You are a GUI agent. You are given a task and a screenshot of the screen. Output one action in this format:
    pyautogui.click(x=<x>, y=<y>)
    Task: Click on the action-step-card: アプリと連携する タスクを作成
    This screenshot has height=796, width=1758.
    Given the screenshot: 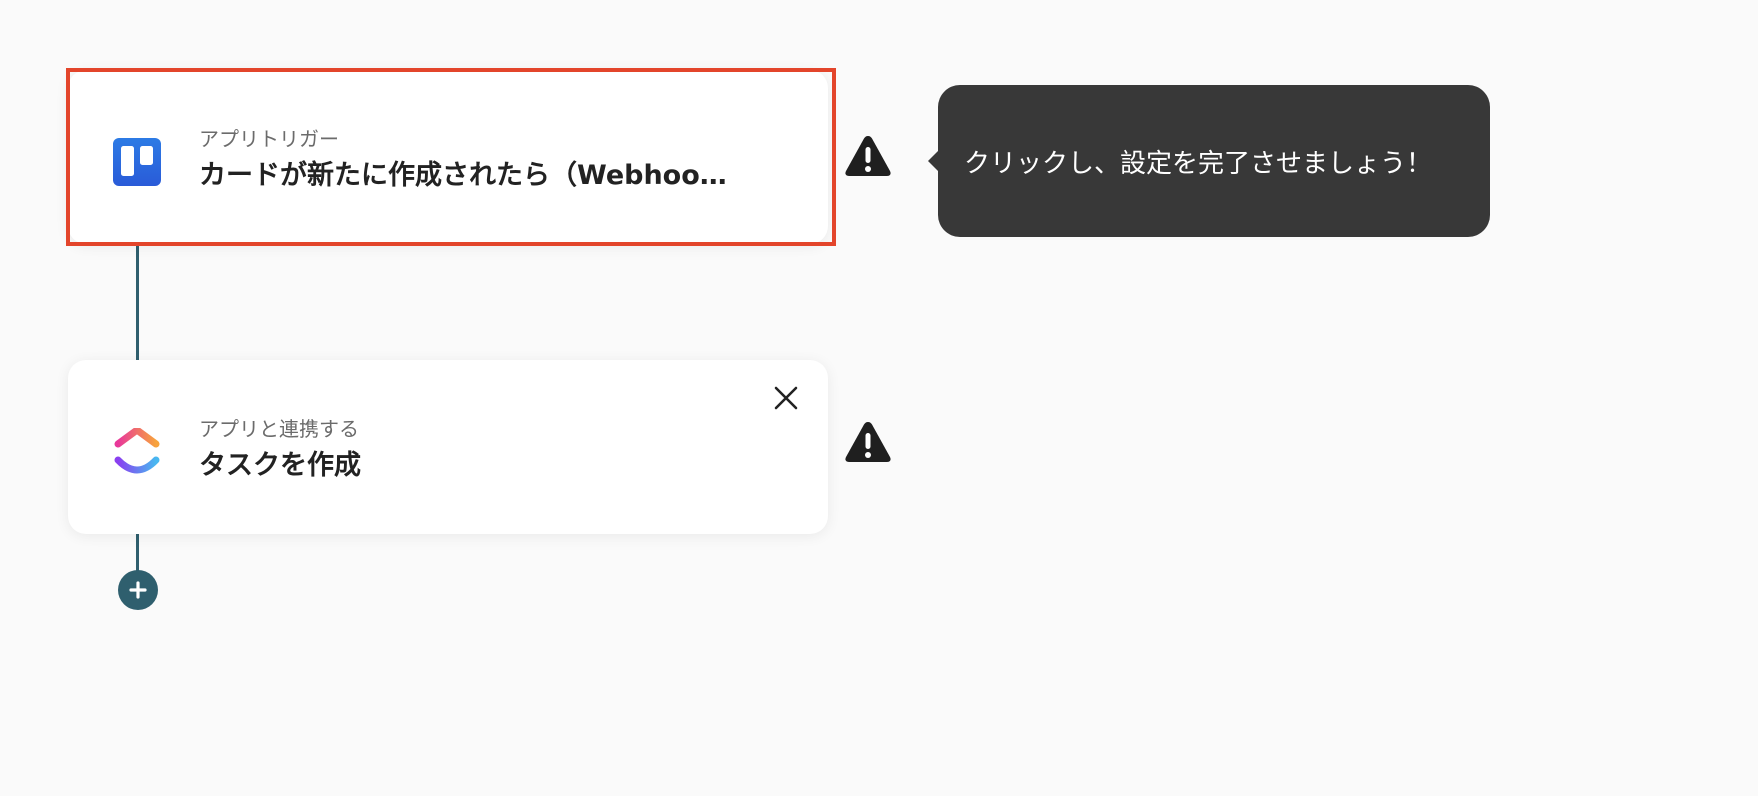 What is the action you would take?
    pyautogui.click(x=448, y=447)
    